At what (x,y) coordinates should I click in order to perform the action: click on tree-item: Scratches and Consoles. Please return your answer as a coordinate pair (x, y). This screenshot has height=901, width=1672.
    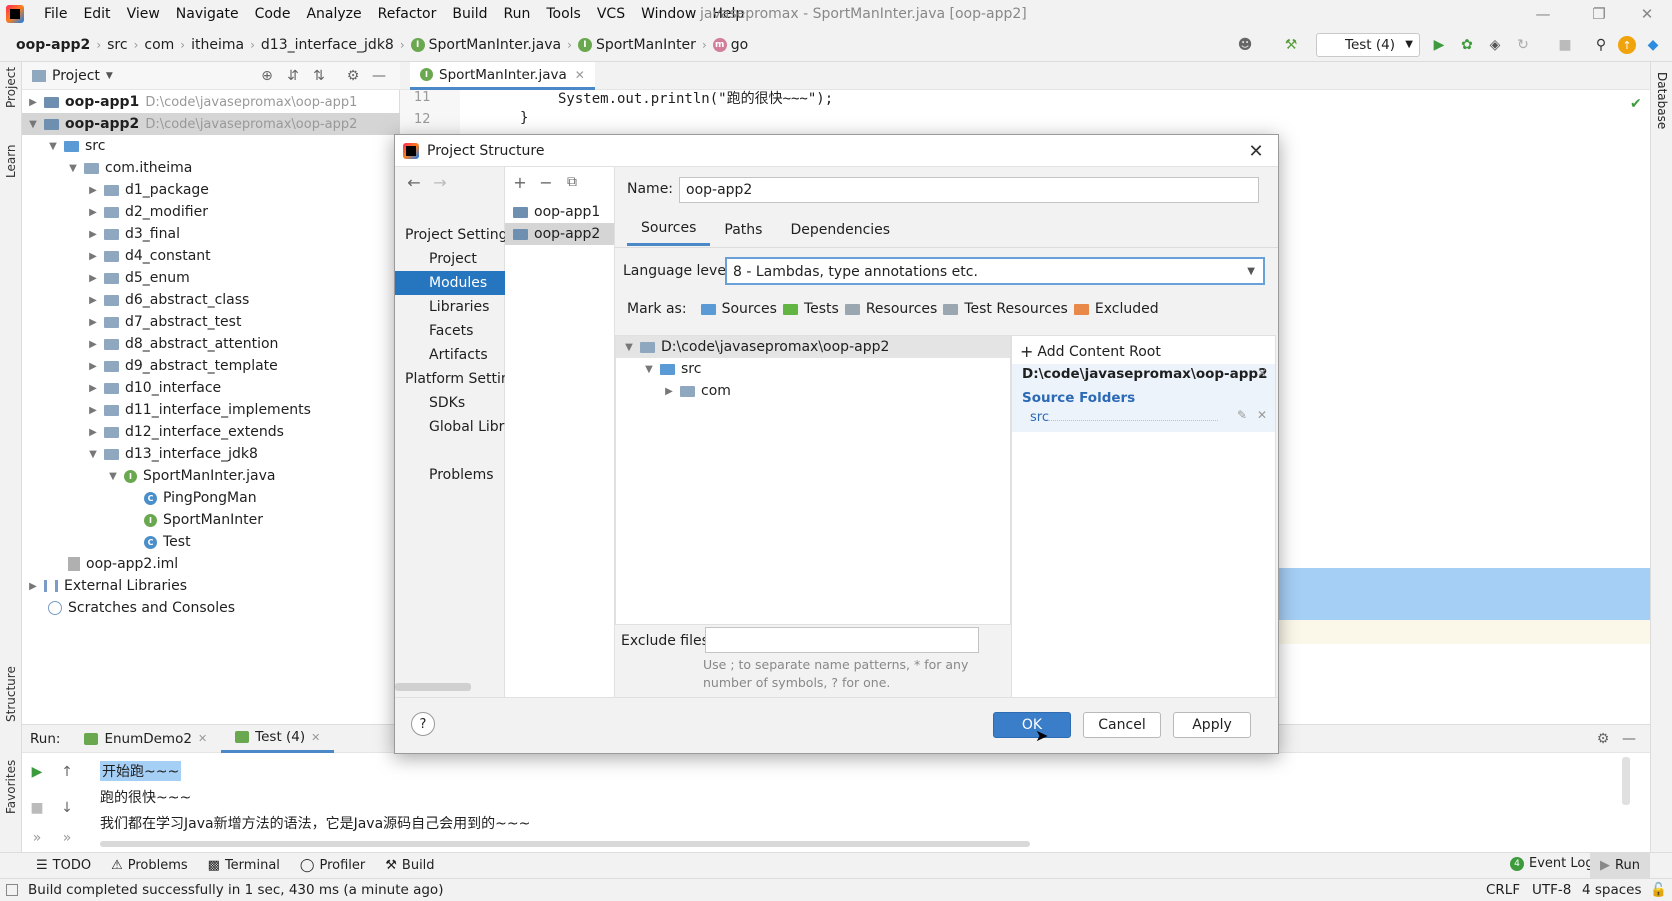
    Looking at the image, I should click on (211, 608).